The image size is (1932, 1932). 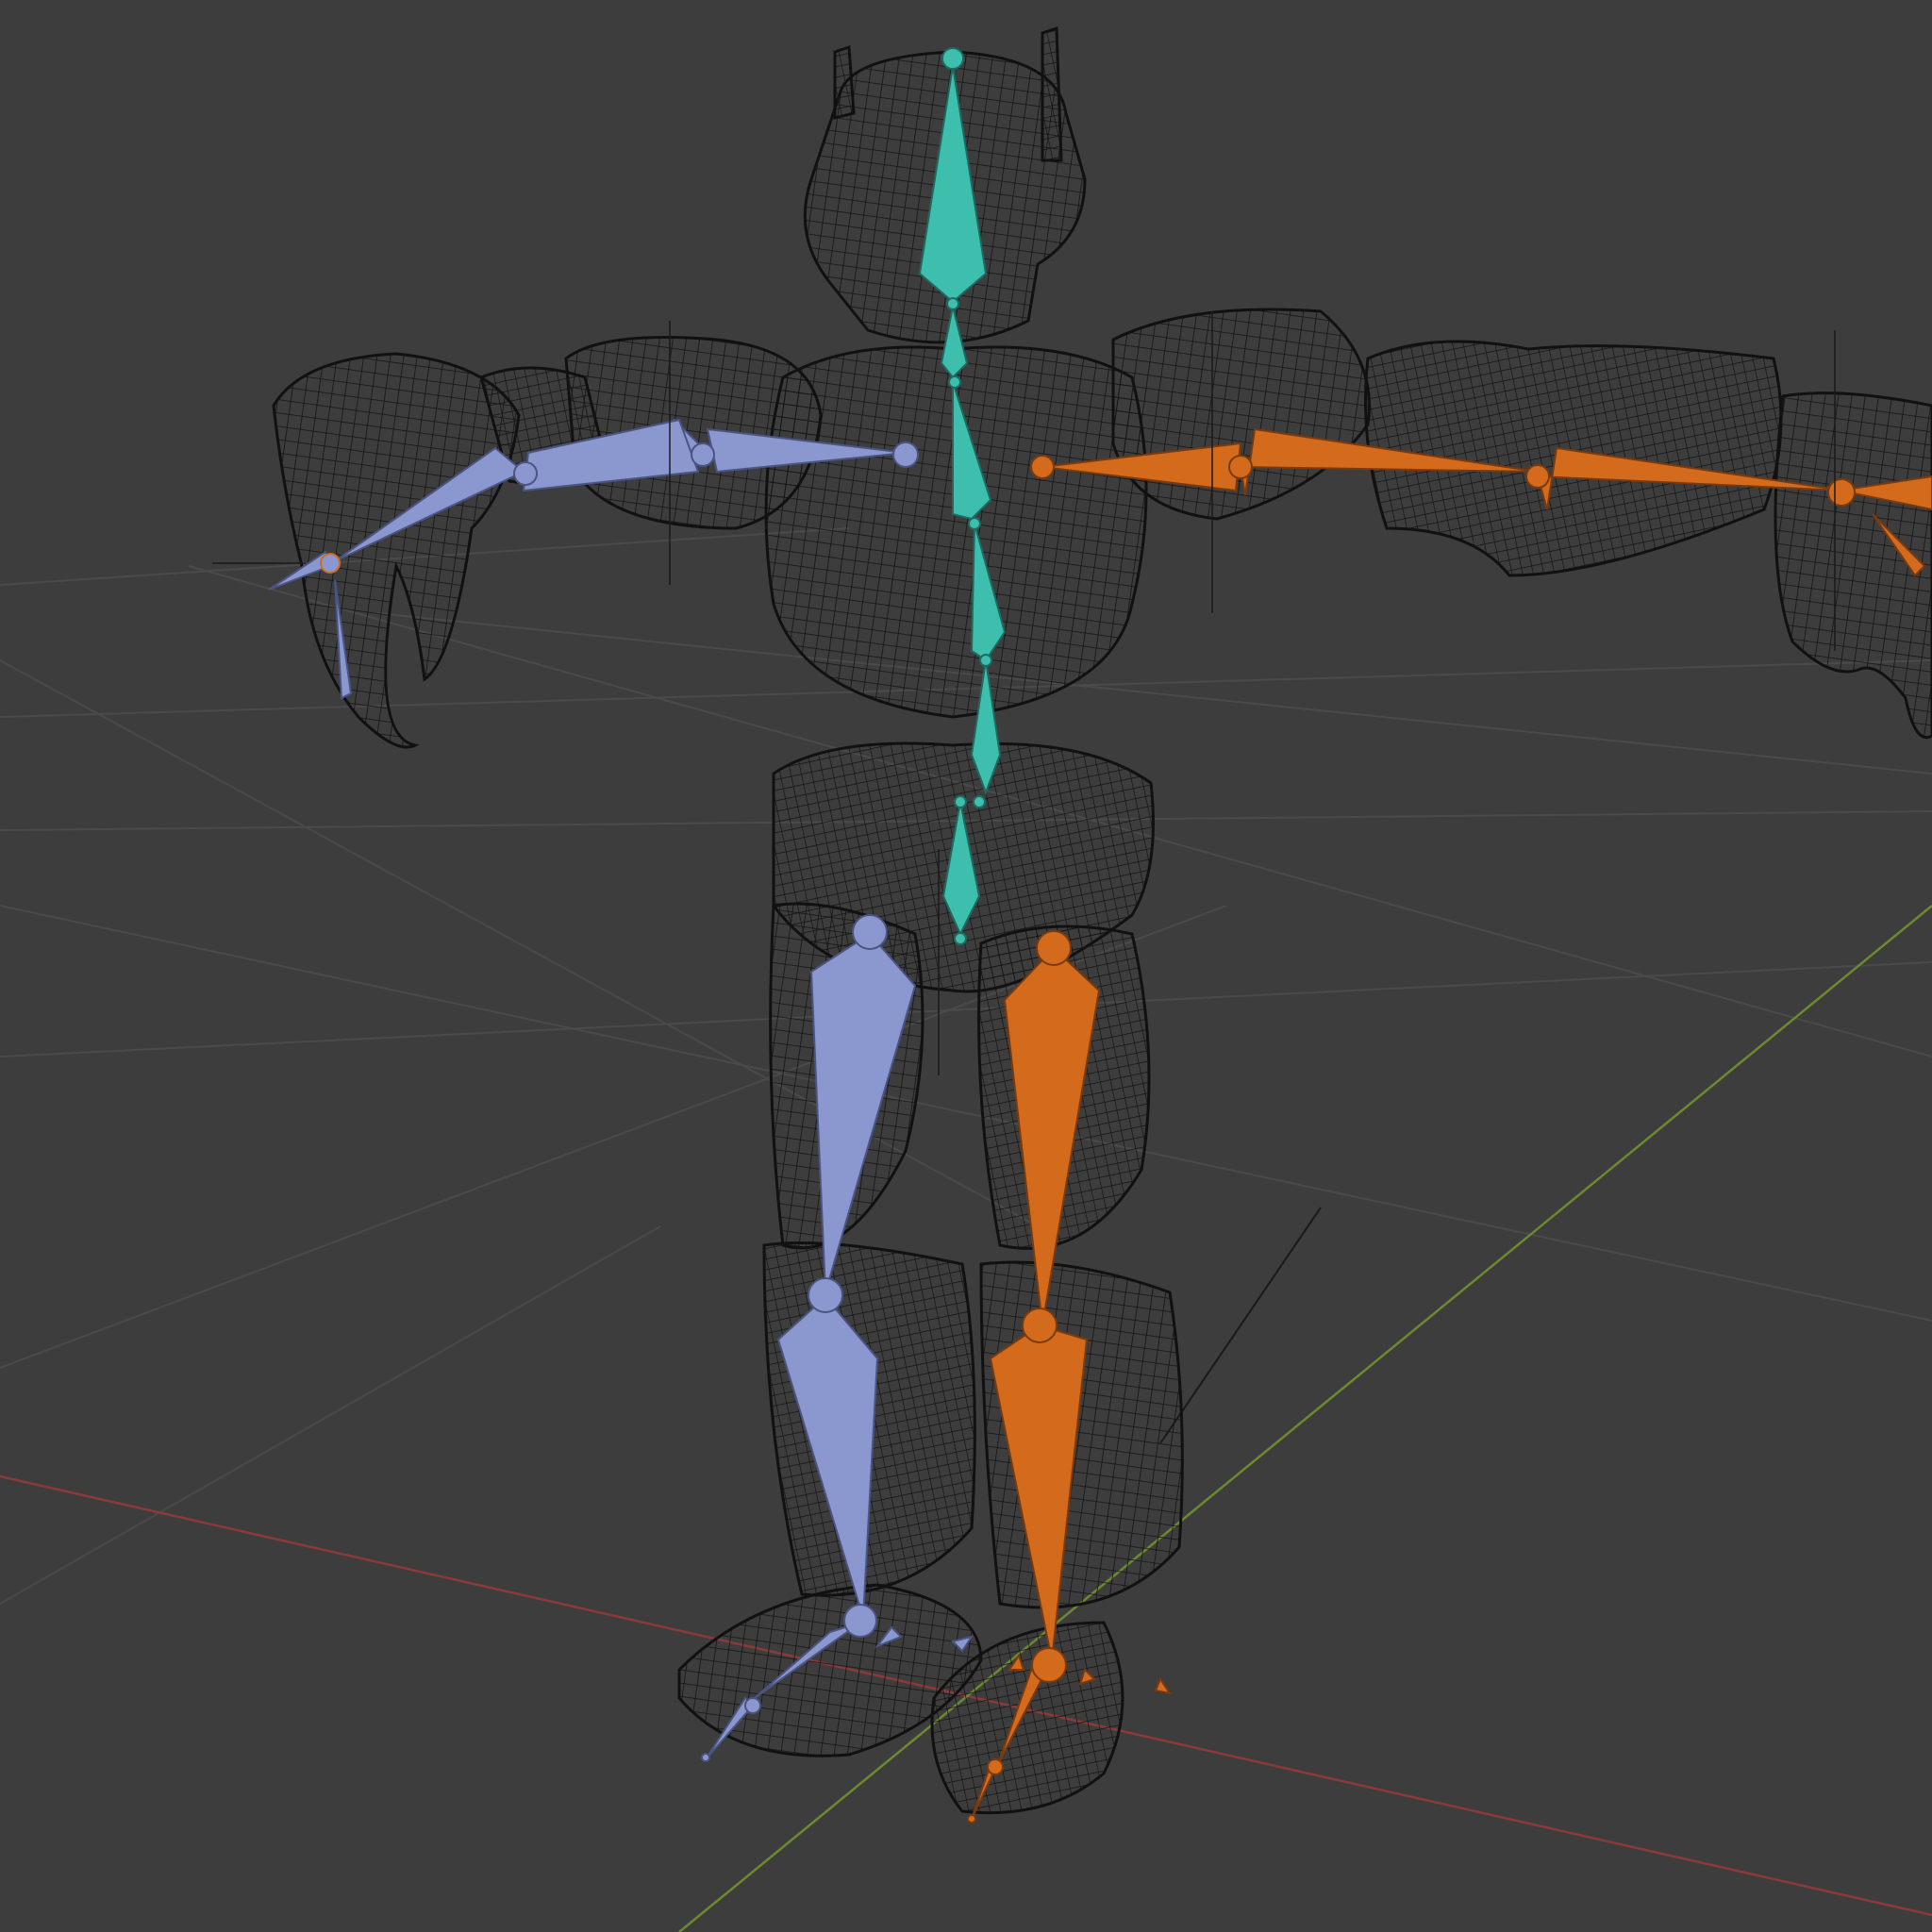 What do you see at coordinates (703, 454) in the screenshot?
I see `joint-elbow-l` at bounding box center [703, 454].